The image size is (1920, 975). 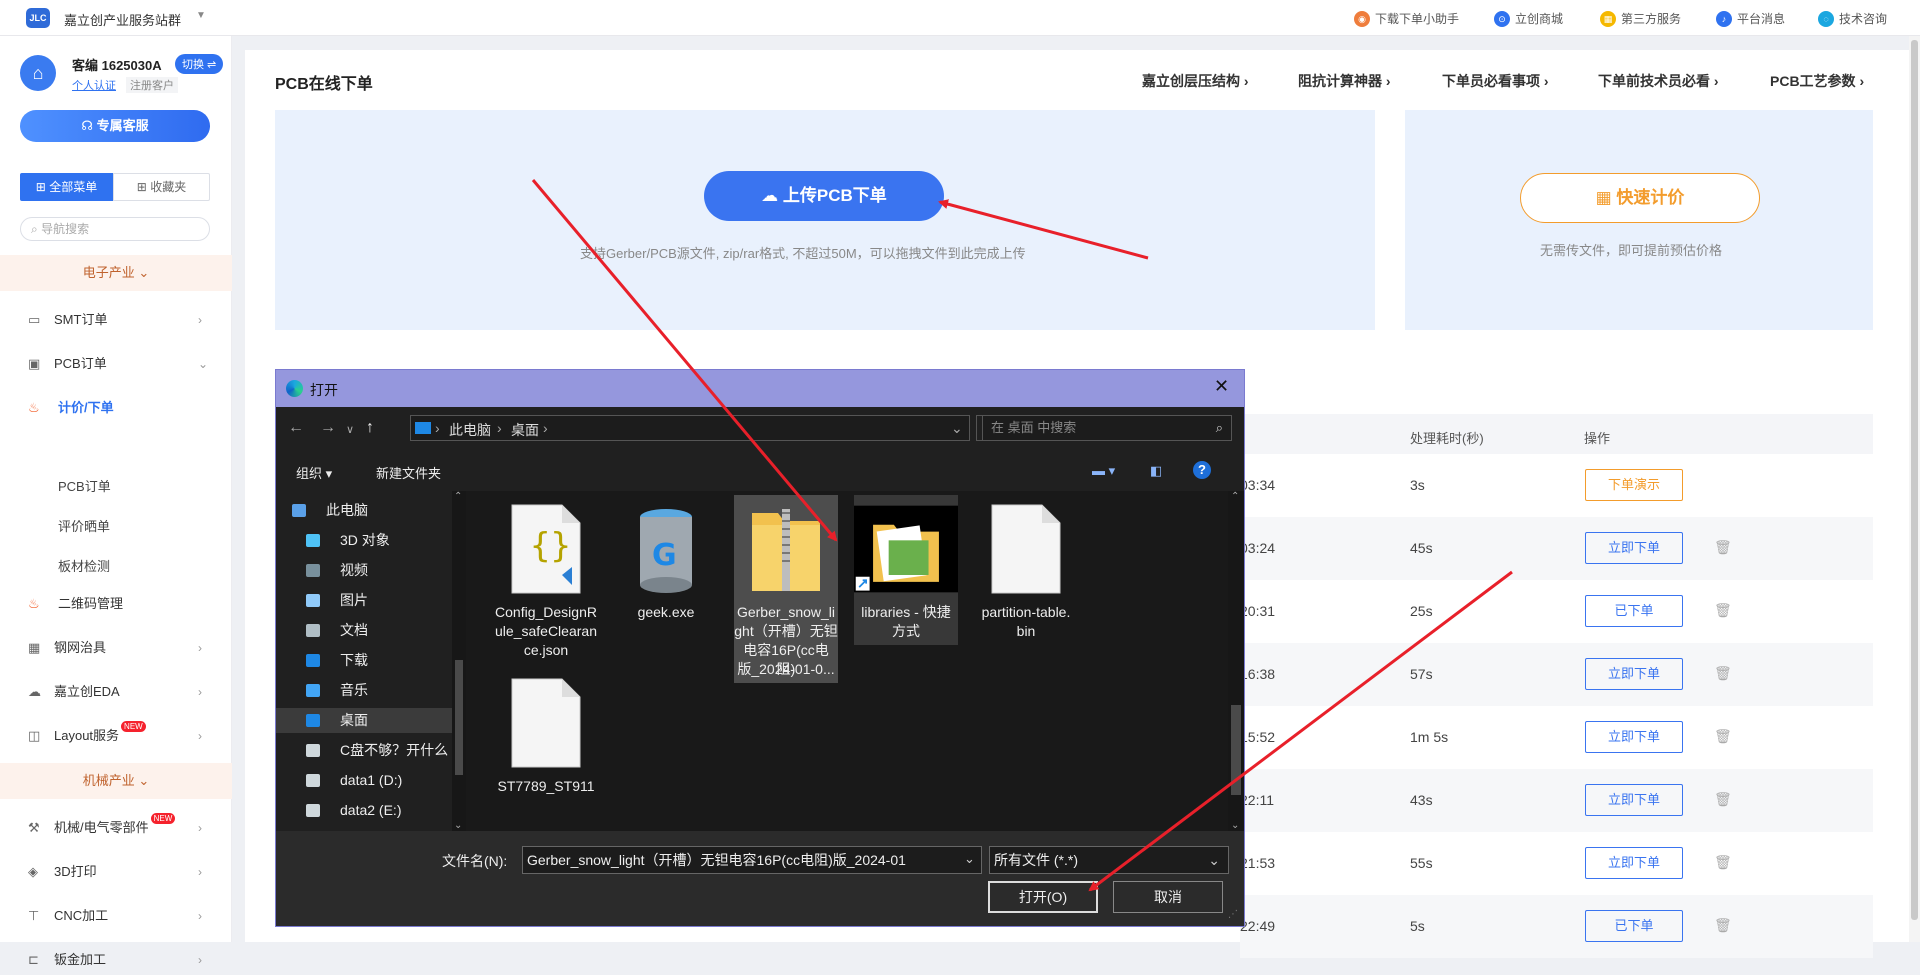 I want to click on tab-all-menu: ⊞ 全部菜单, so click(x=66, y=187).